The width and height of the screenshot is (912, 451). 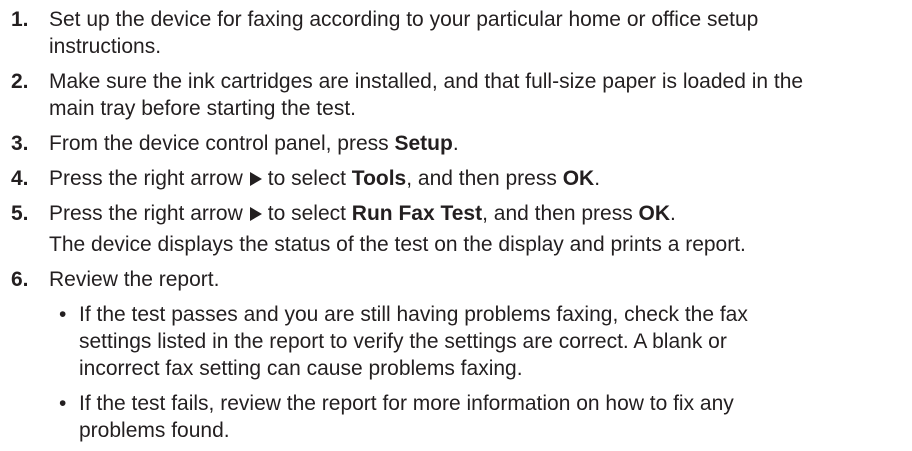 What do you see at coordinates (417, 213) in the screenshot?
I see `run-fax-test-label: Run Fax Test` at bounding box center [417, 213].